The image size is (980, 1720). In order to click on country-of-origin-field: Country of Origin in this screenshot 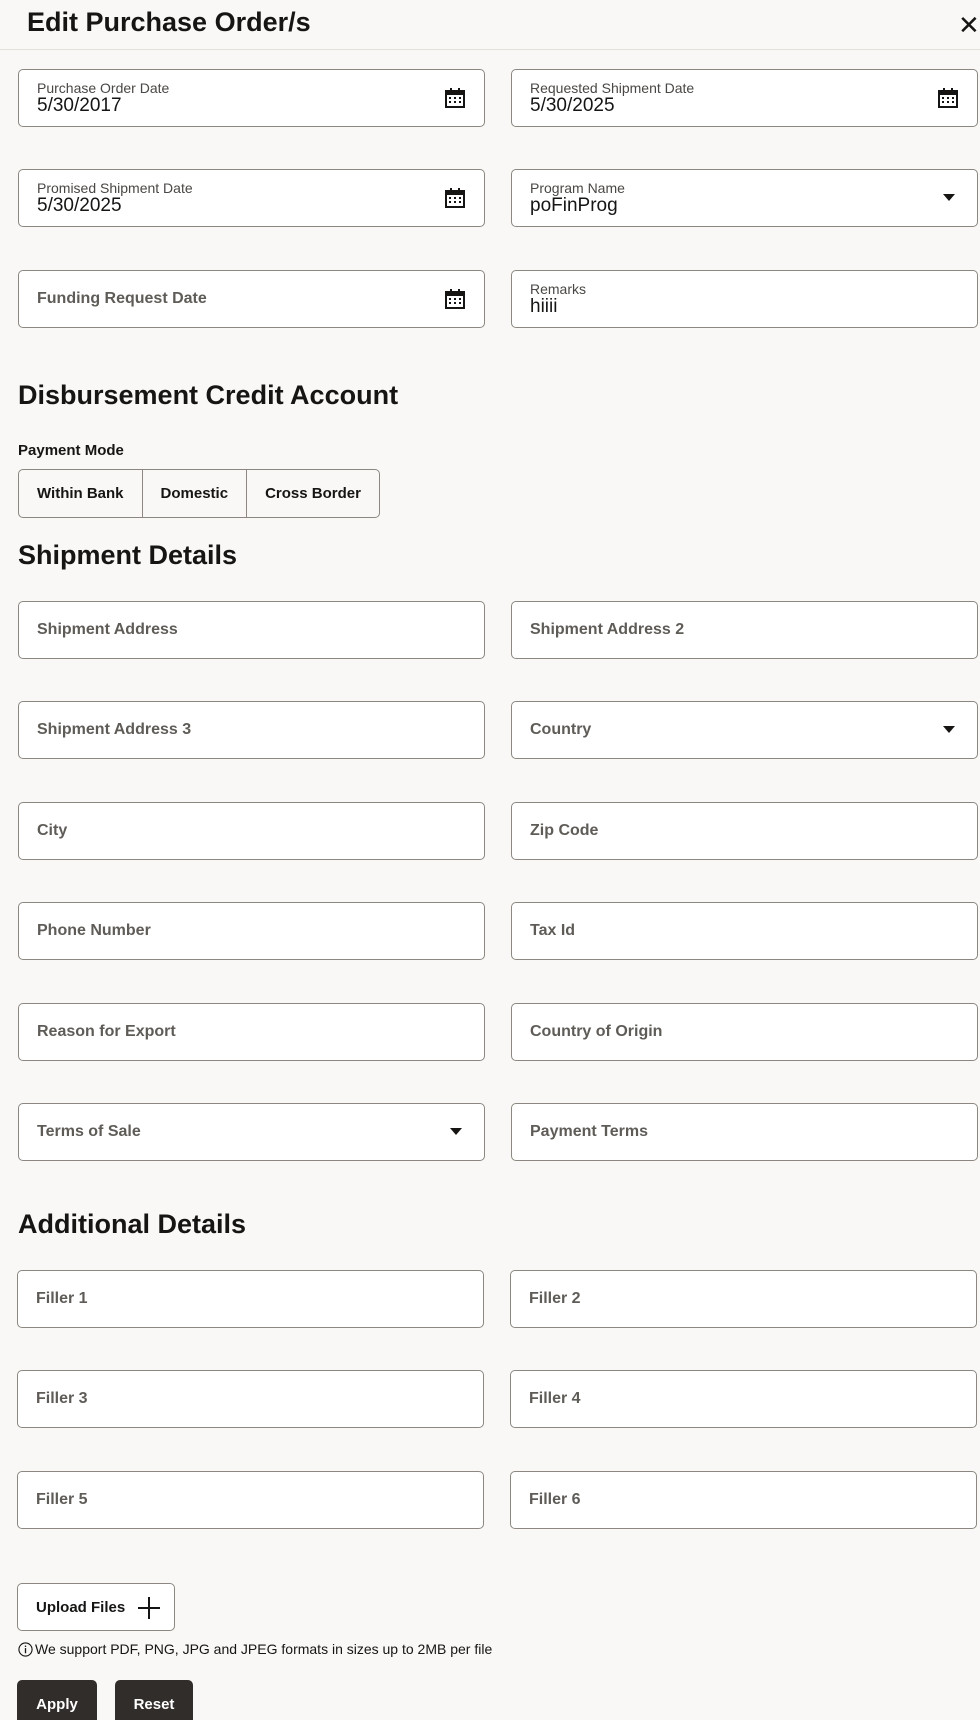, I will do `click(744, 1032)`.